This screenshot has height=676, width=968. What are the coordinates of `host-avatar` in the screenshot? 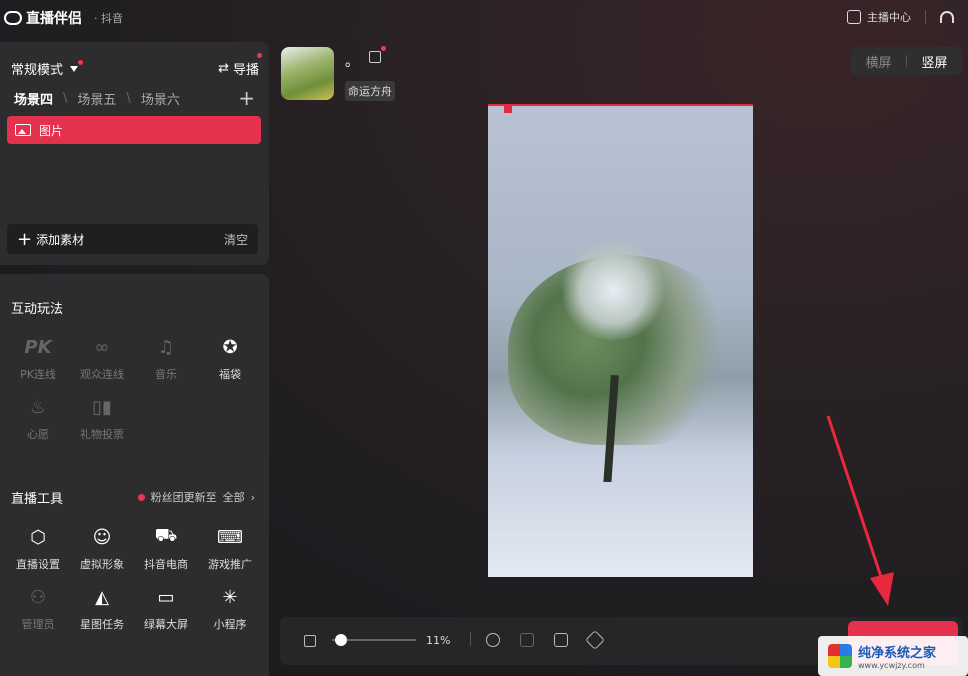 It's located at (307, 73).